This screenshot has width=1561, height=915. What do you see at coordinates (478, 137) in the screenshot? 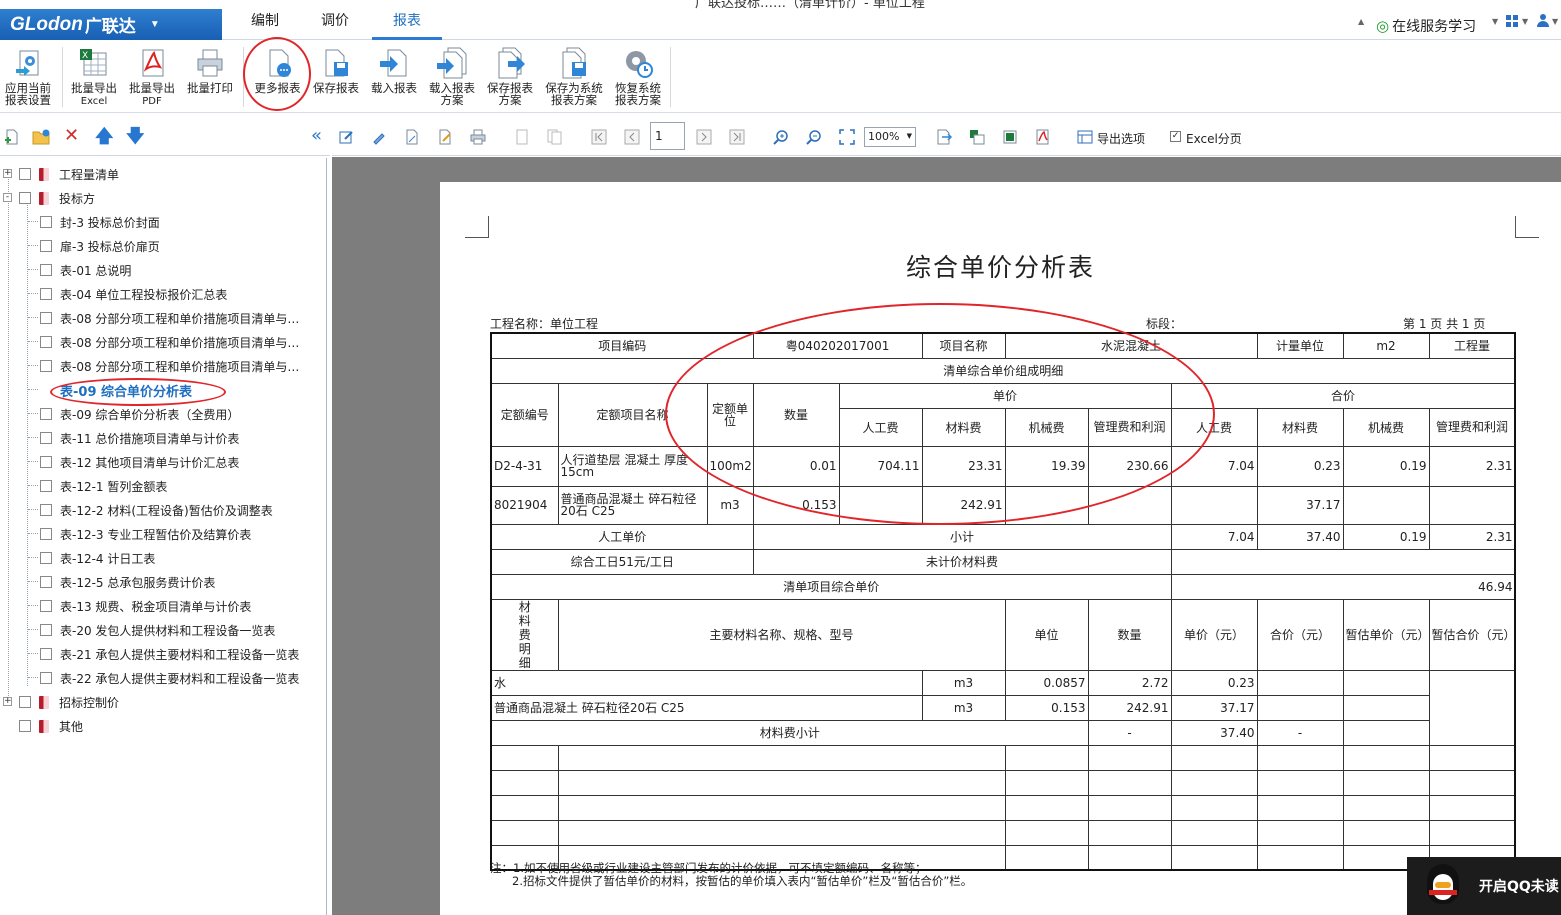
I see `print-icon` at bounding box center [478, 137].